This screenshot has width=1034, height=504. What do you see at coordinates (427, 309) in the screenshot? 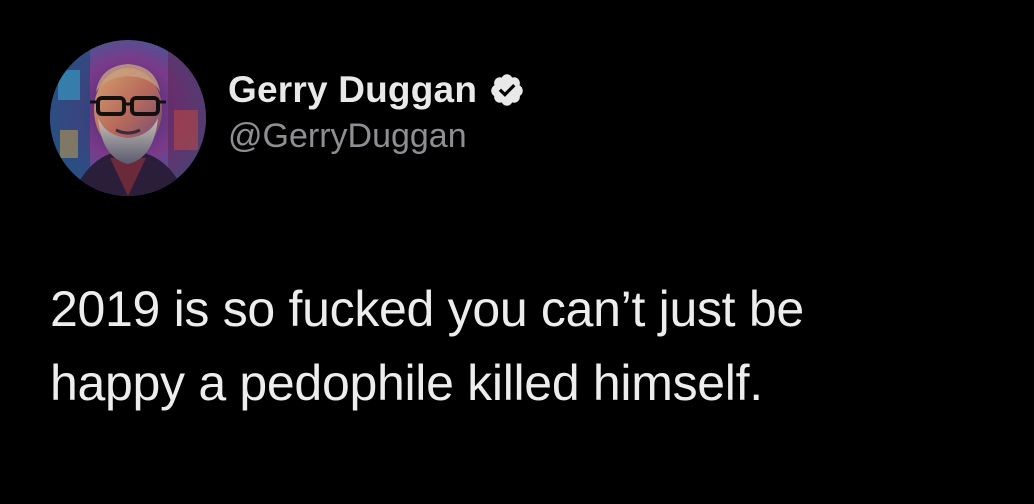
I see `tweet-text-line: 2019 is so fucked you can’t just be` at bounding box center [427, 309].